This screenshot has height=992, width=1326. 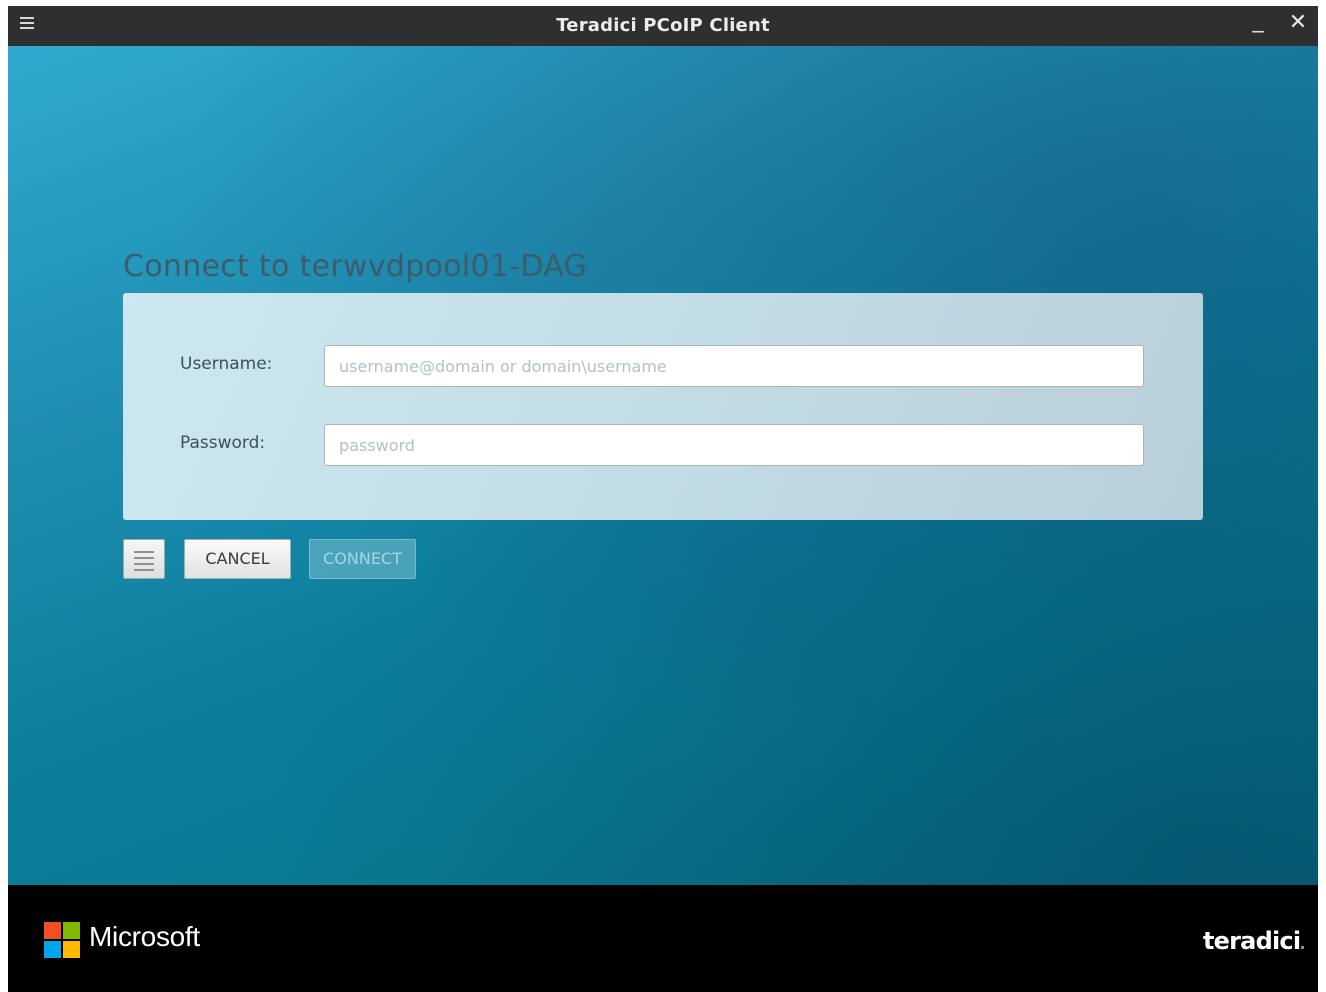 I want to click on teradici-wordmark: teradici, so click(x=1252, y=941).